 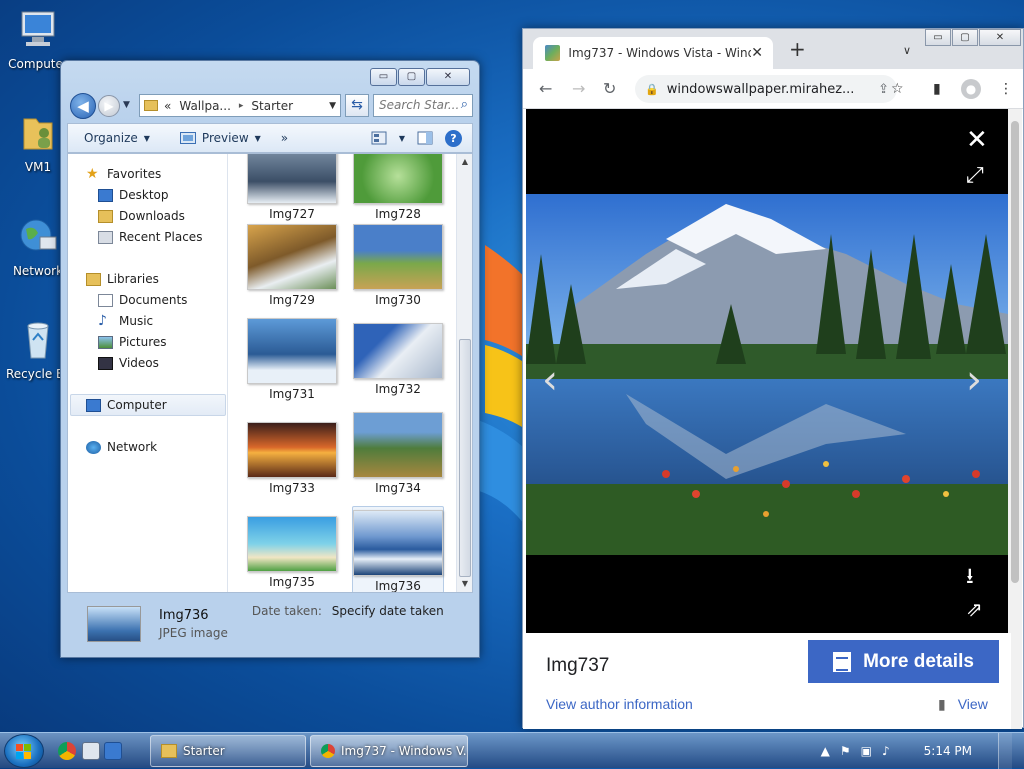 I want to click on nav-item-music: ♪ Music, so click(x=125, y=321).